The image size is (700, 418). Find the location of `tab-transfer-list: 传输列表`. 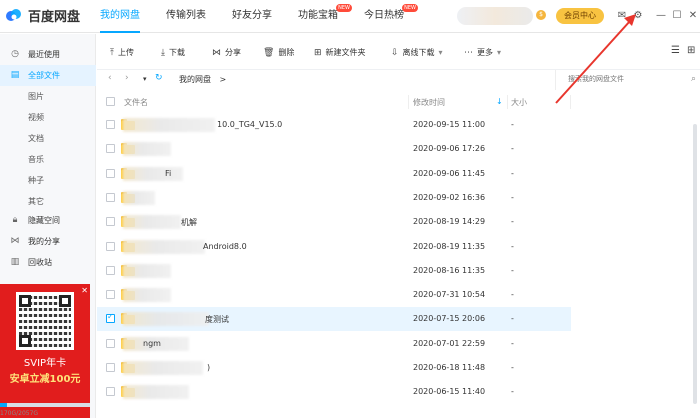

tab-transfer-list: 传输列表 is located at coordinates (186, 16).